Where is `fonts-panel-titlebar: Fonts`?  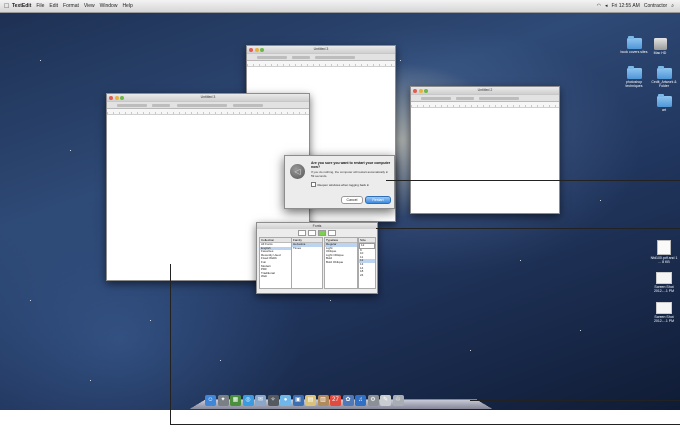
fonts-panel-titlebar: Fonts is located at coordinates (317, 226).